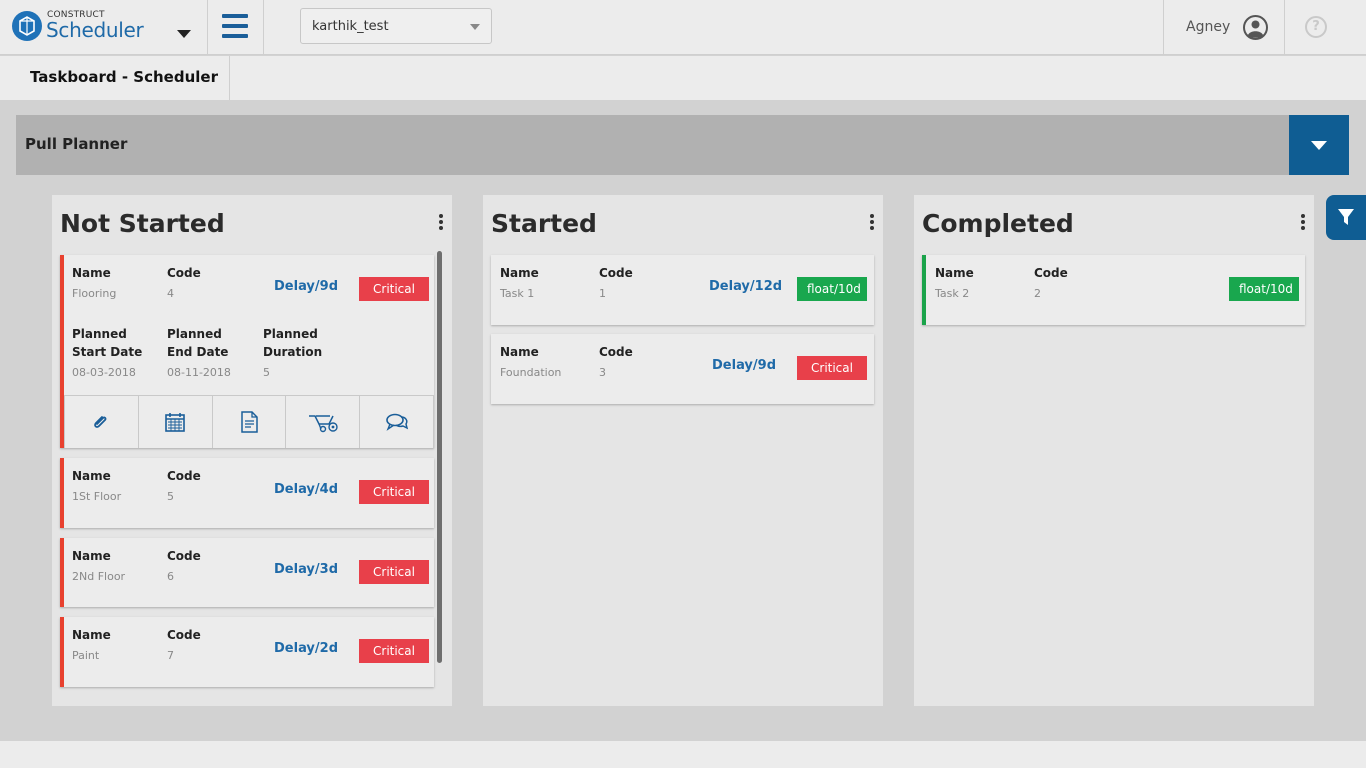 Image resolution: width=1366 pixels, height=768 pixels. What do you see at coordinates (602, 372) in the screenshot?
I see `task-code: 3` at bounding box center [602, 372].